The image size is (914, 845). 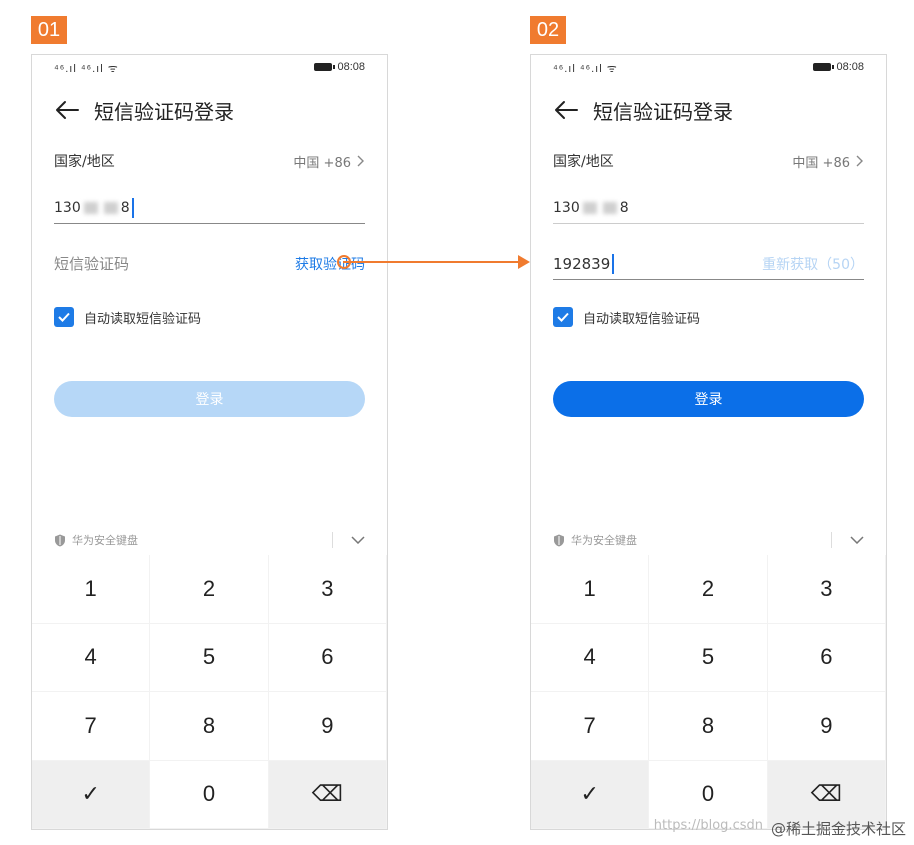 I want to click on flow-arrow-line, so click(x=433, y=262).